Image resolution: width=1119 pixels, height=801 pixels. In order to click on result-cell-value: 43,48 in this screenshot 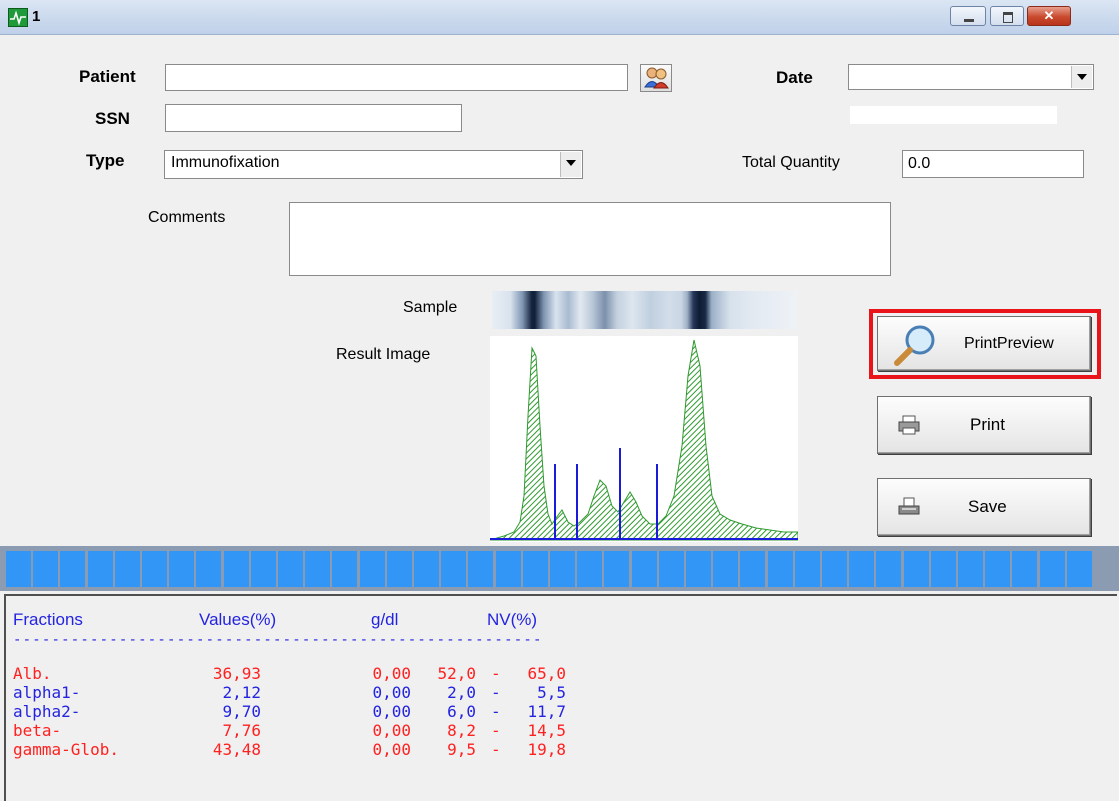, I will do `click(236, 749)`.